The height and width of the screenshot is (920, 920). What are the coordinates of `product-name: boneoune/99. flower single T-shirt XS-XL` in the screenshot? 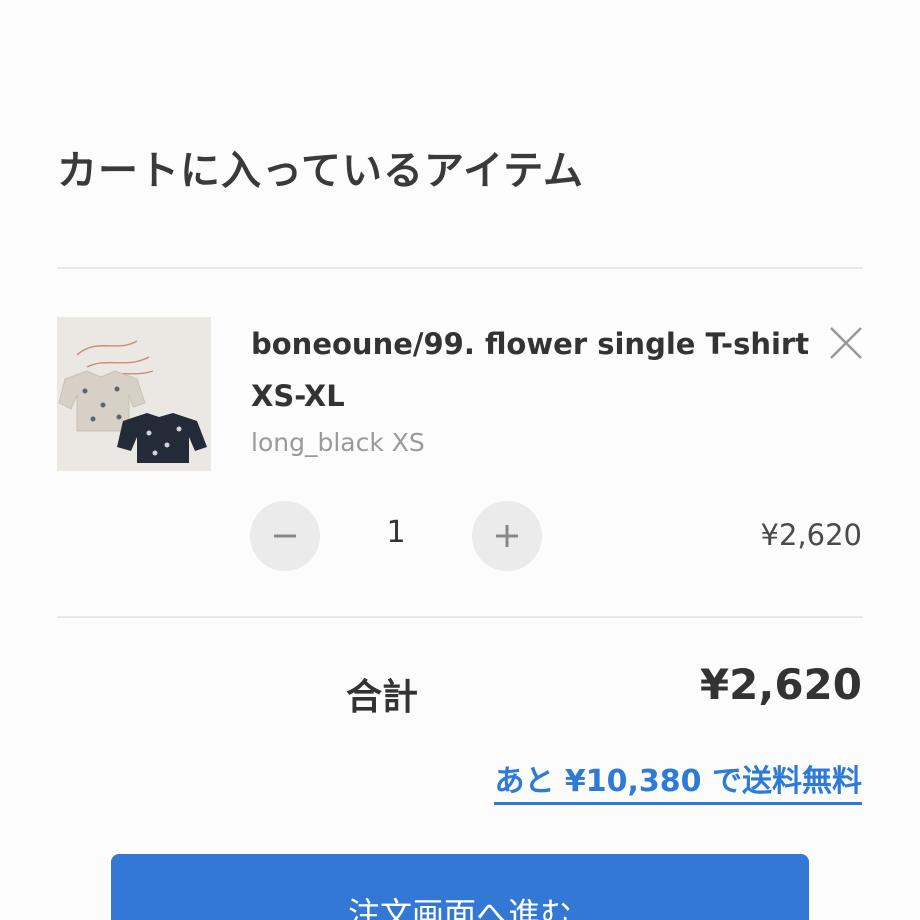 It's located at (531, 370).